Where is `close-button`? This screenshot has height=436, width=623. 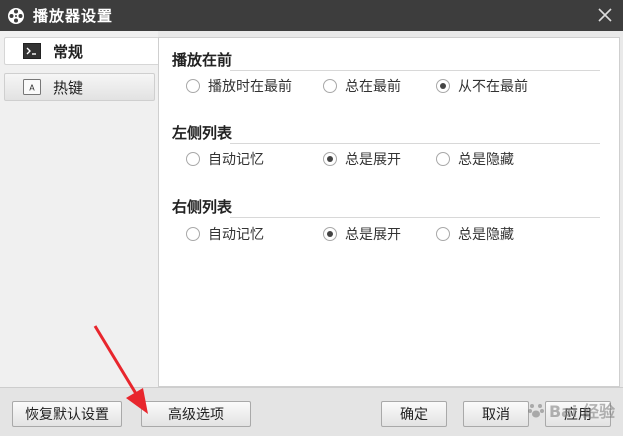 close-button is located at coordinates (605, 15).